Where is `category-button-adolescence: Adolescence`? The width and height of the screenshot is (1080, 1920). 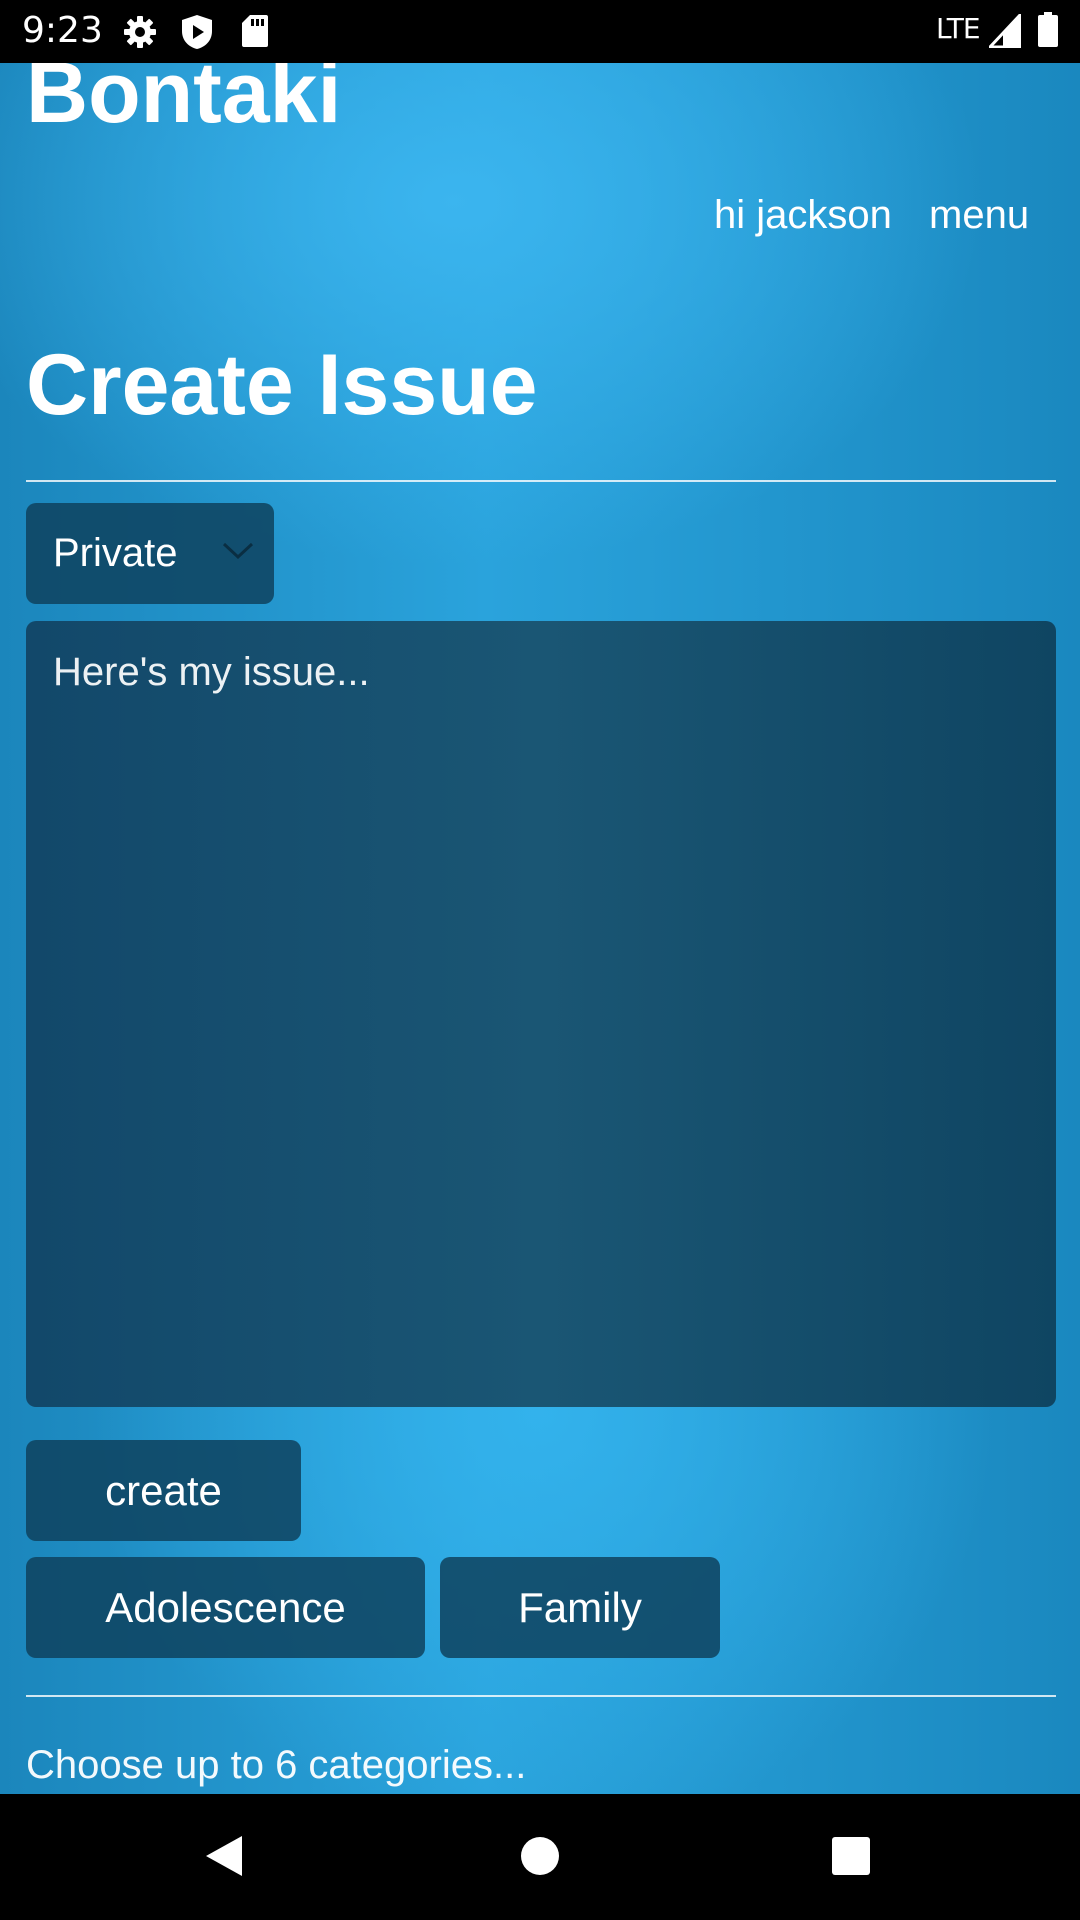 category-button-adolescence: Adolescence is located at coordinates (225, 1607).